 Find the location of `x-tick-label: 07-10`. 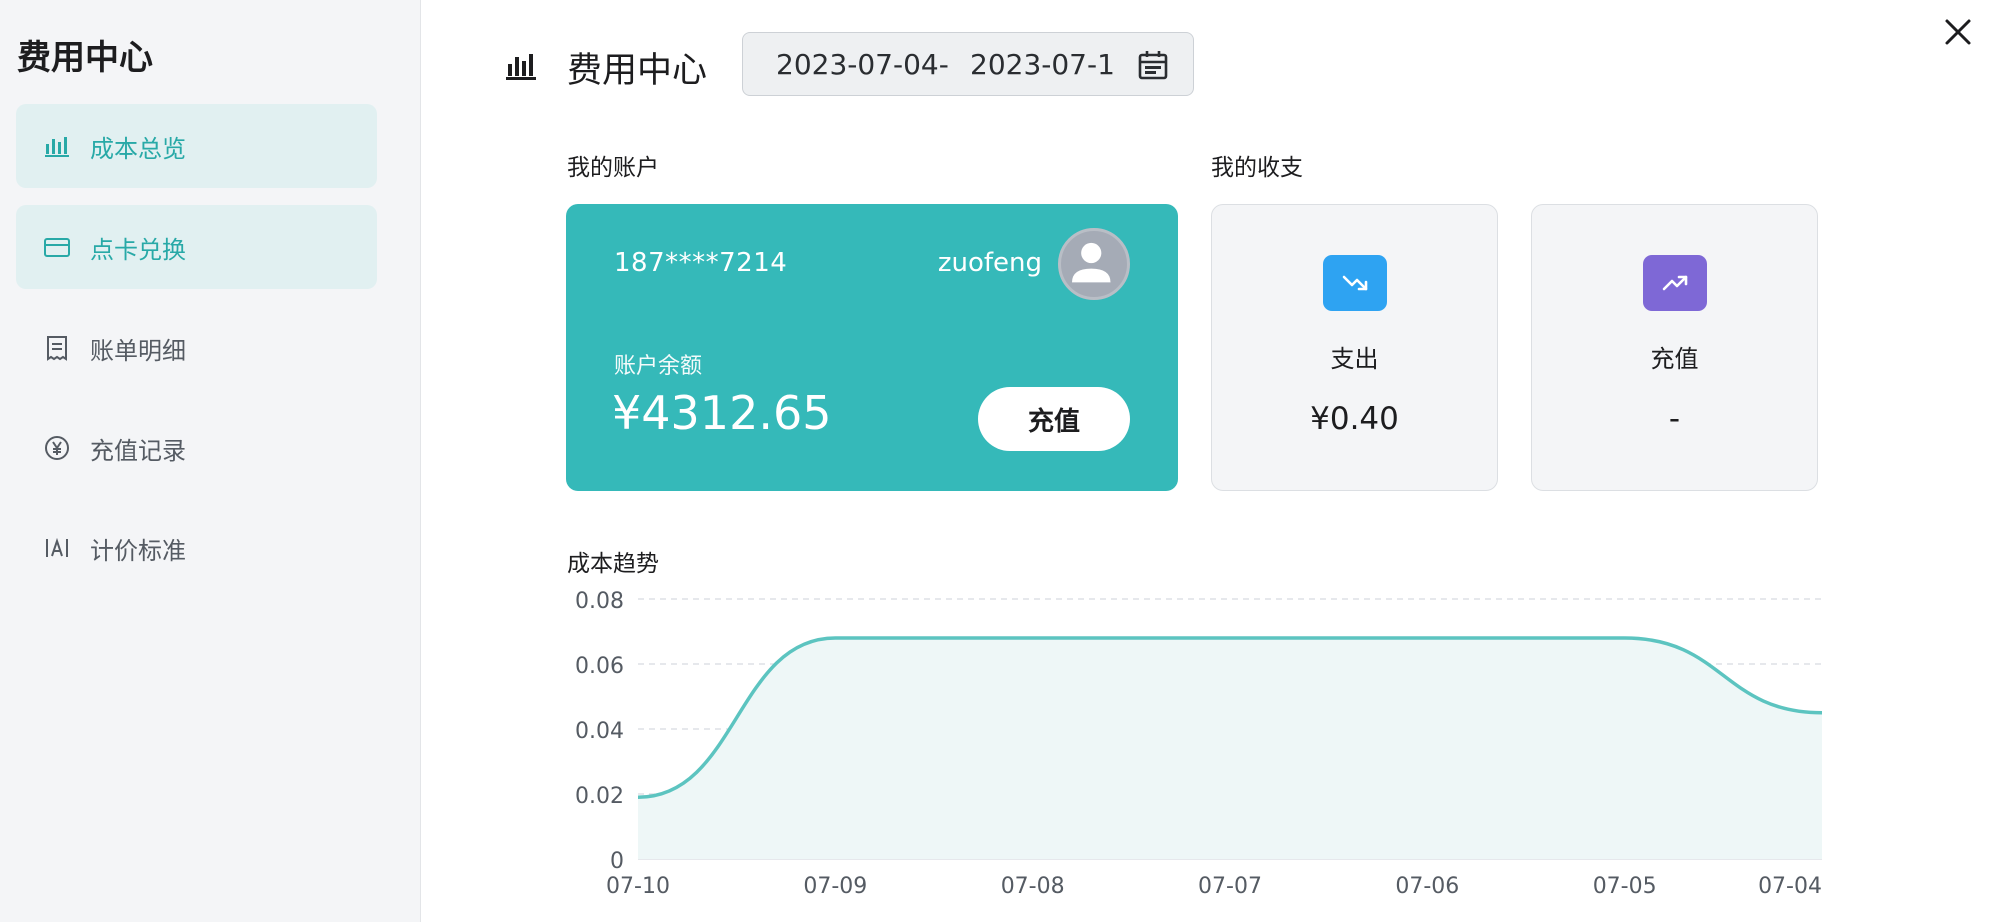

x-tick-label: 07-10 is located at coordinates (638, 886).